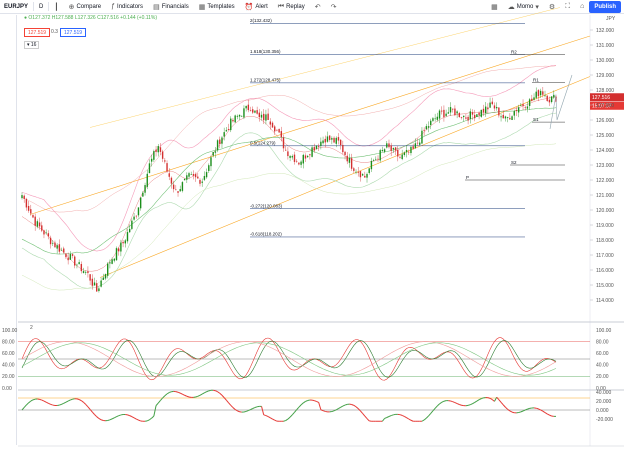  Describe the element at coordinates (605, 151) in the screenshot. I see `price-tick-label: 124.000` at that location.